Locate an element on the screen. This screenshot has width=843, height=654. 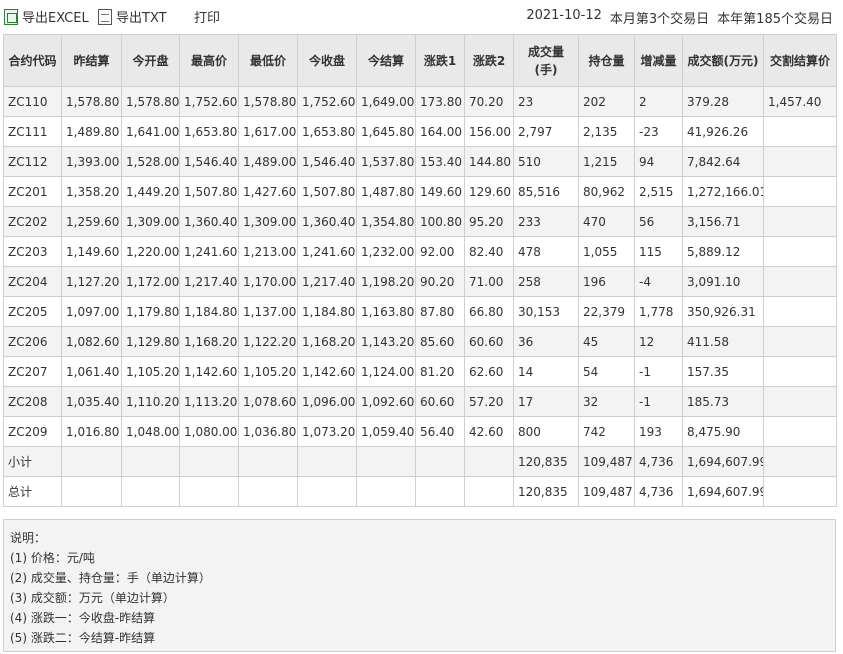
table-cell: 1,360.40 is located at coordinates (209, 221).